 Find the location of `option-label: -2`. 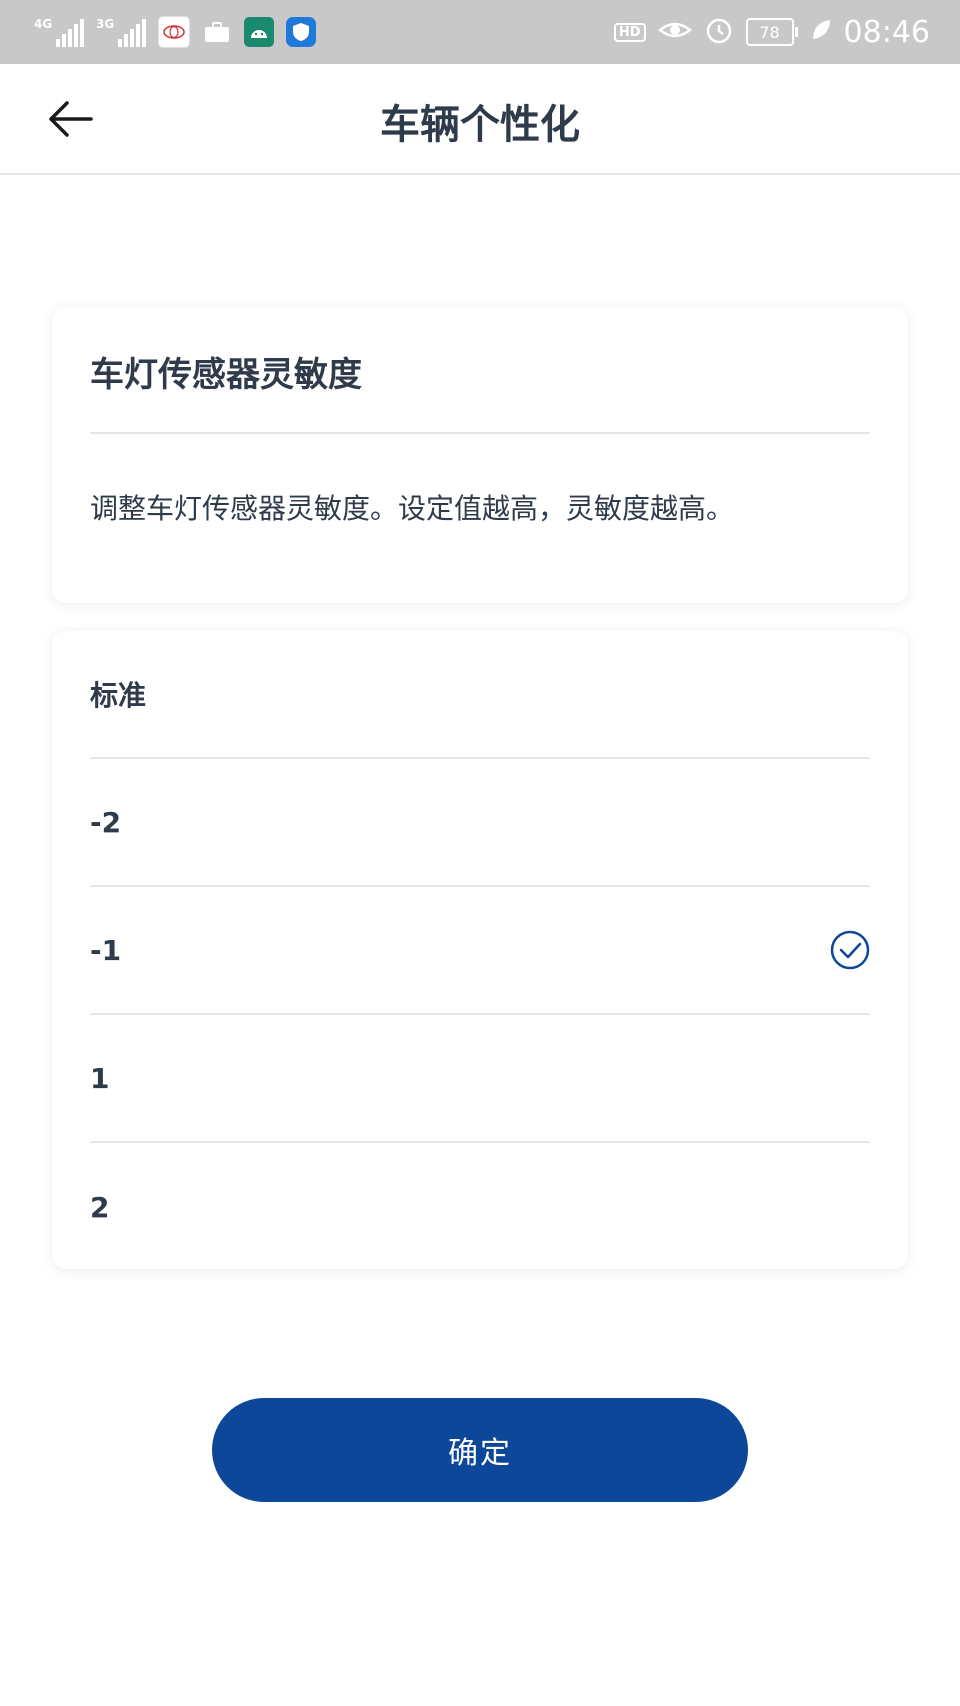

option-label: -2 is located at coordinates (106, 822).